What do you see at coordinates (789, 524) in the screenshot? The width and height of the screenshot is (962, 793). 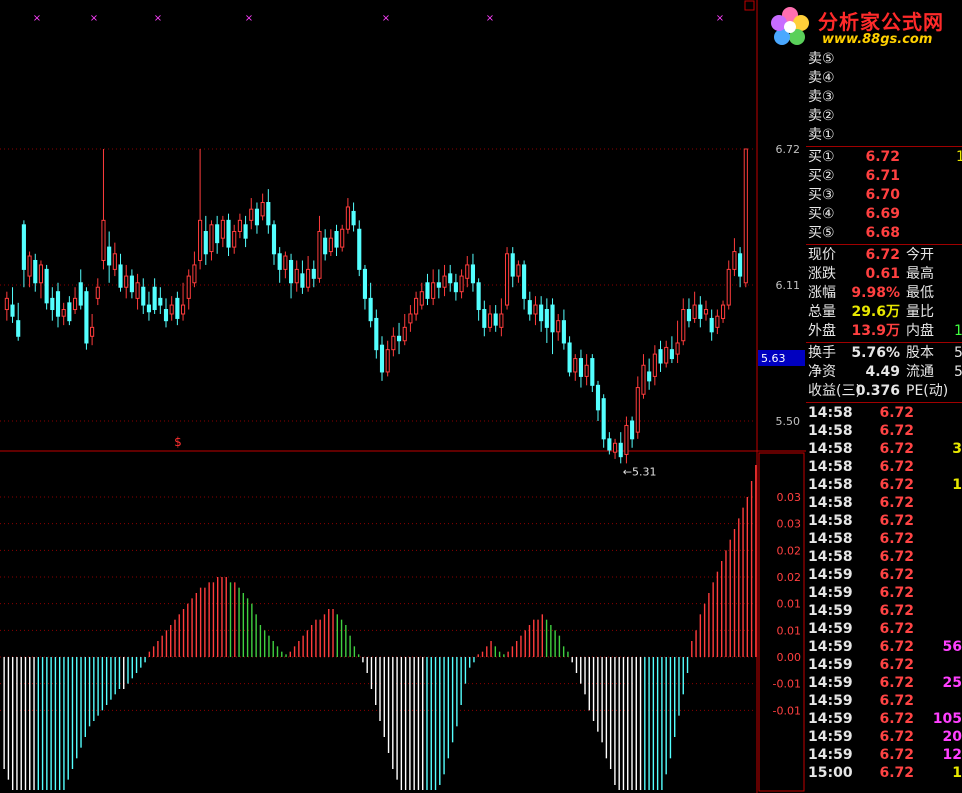 I see `indicator-tick-label: 0.03` at bounding box center [789, 524].